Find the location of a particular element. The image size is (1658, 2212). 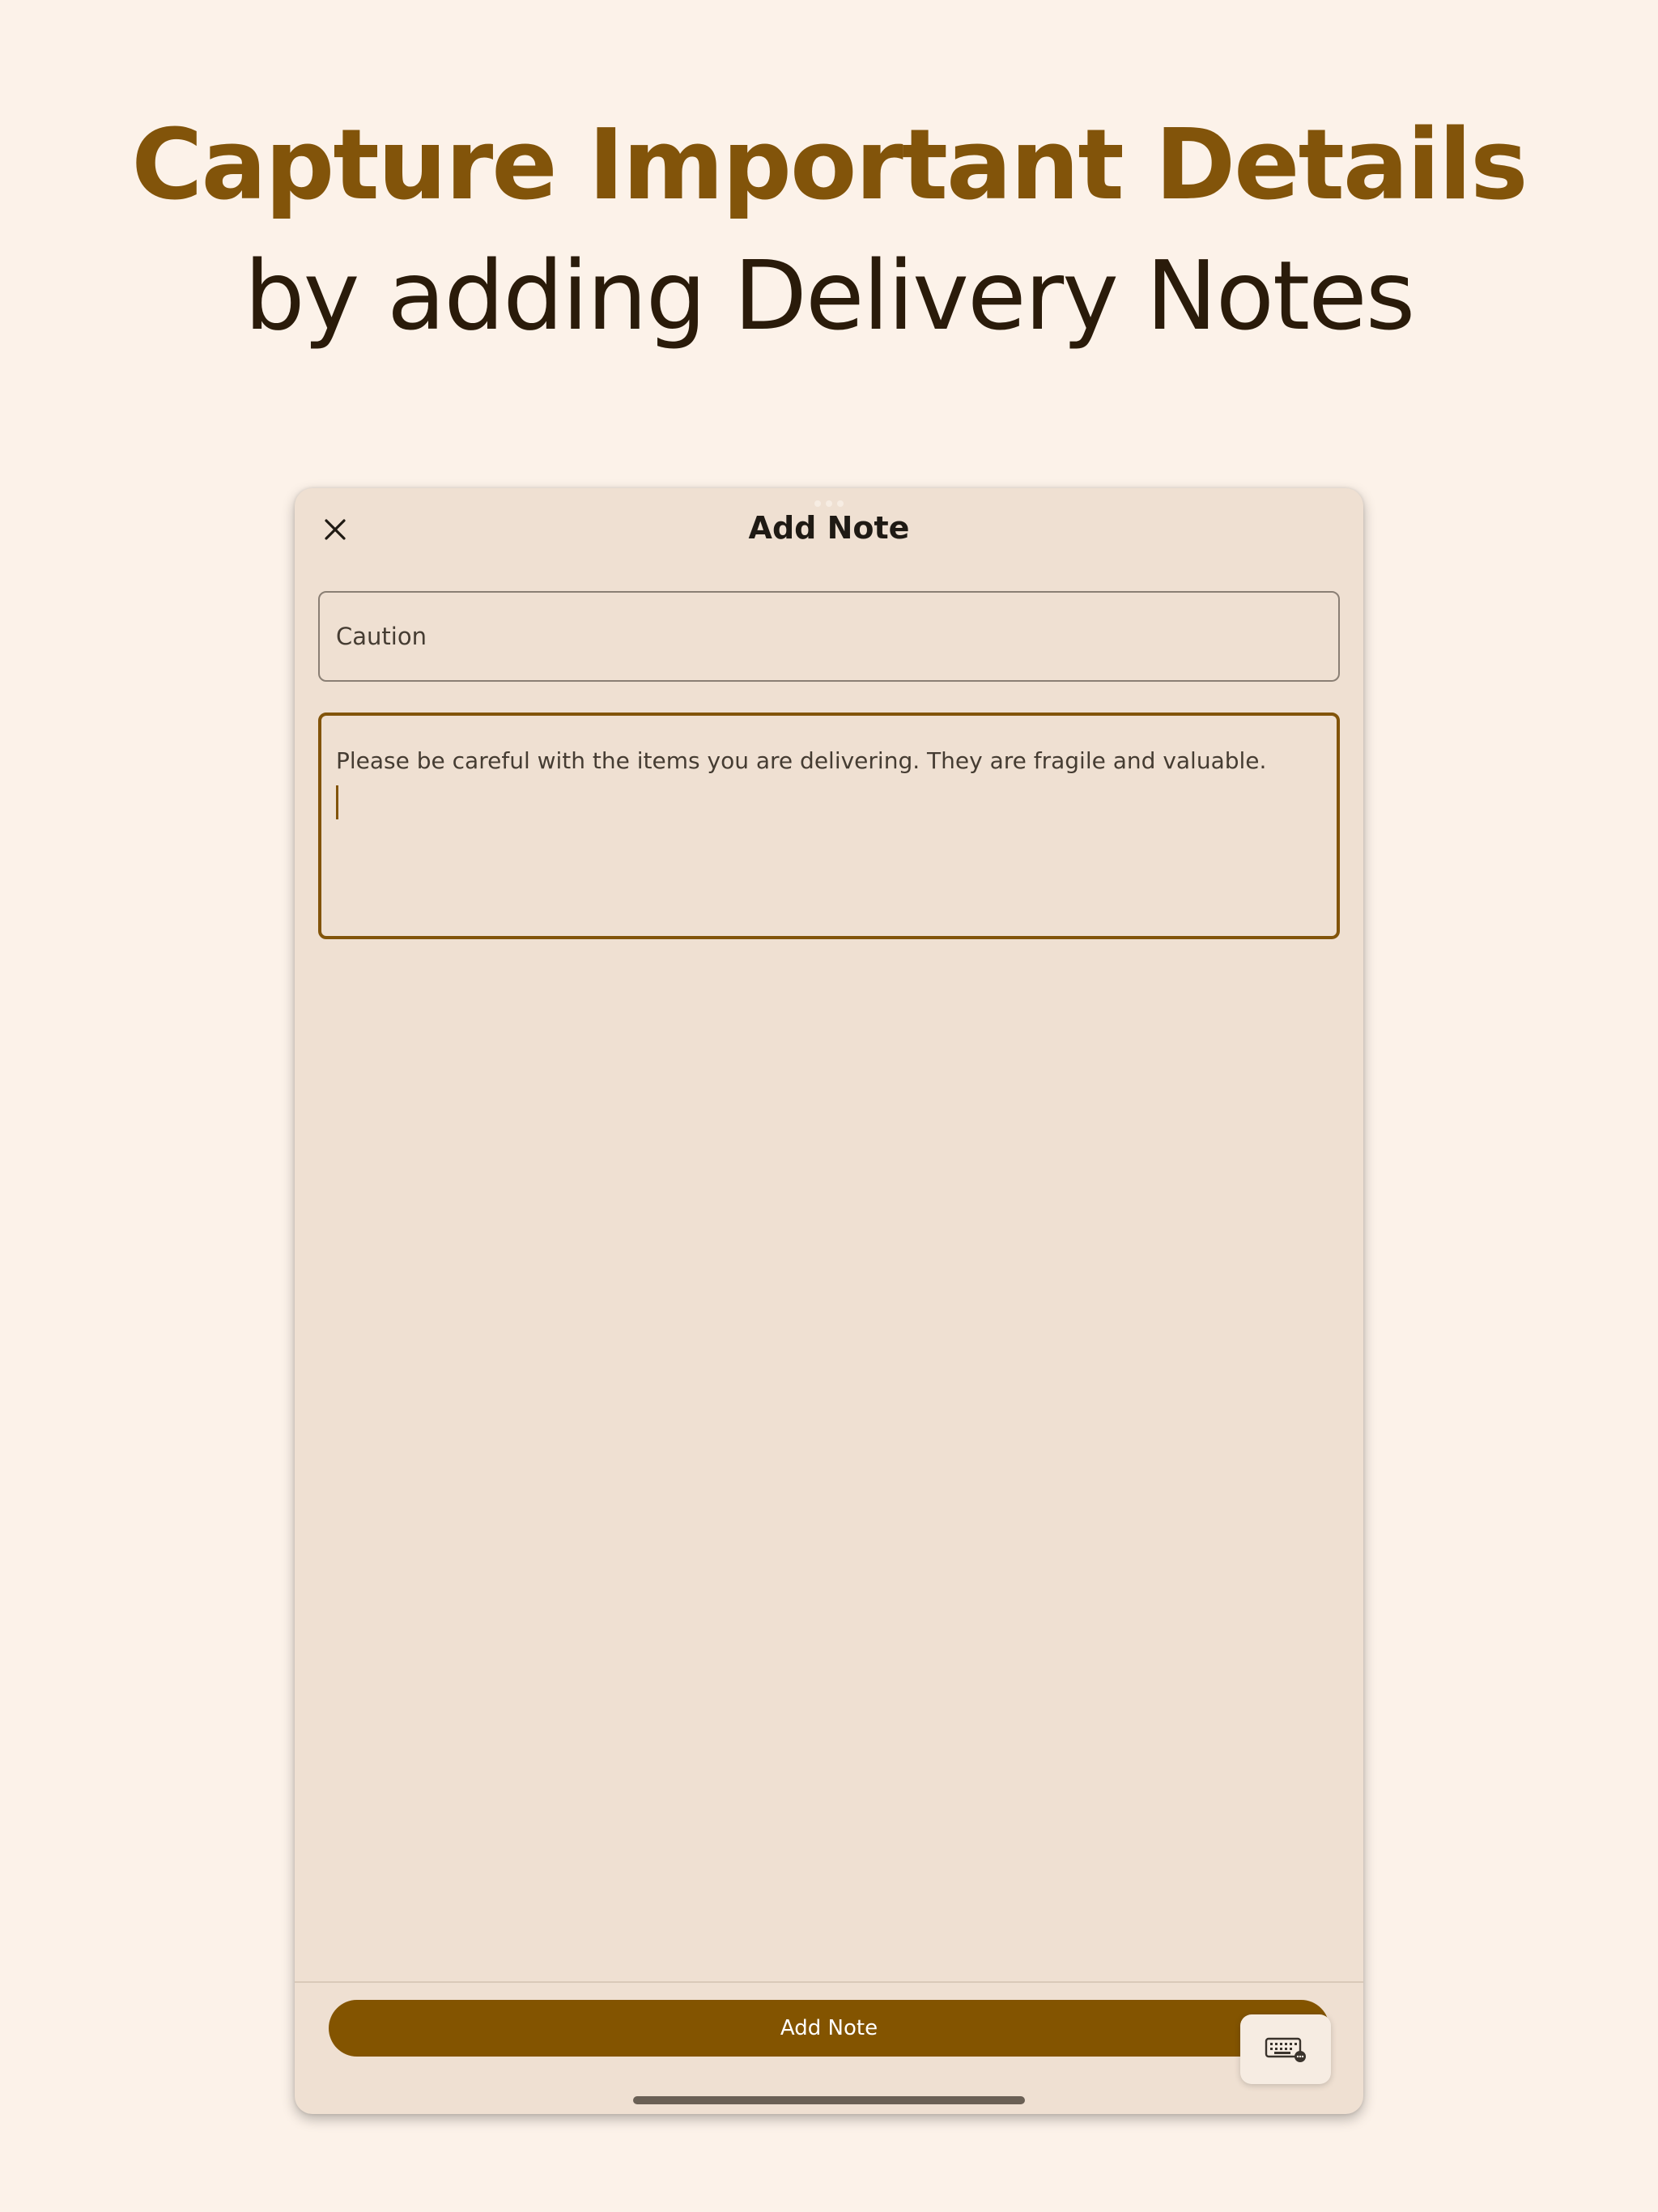

home-indicator is located at coordinates (829, 2100).